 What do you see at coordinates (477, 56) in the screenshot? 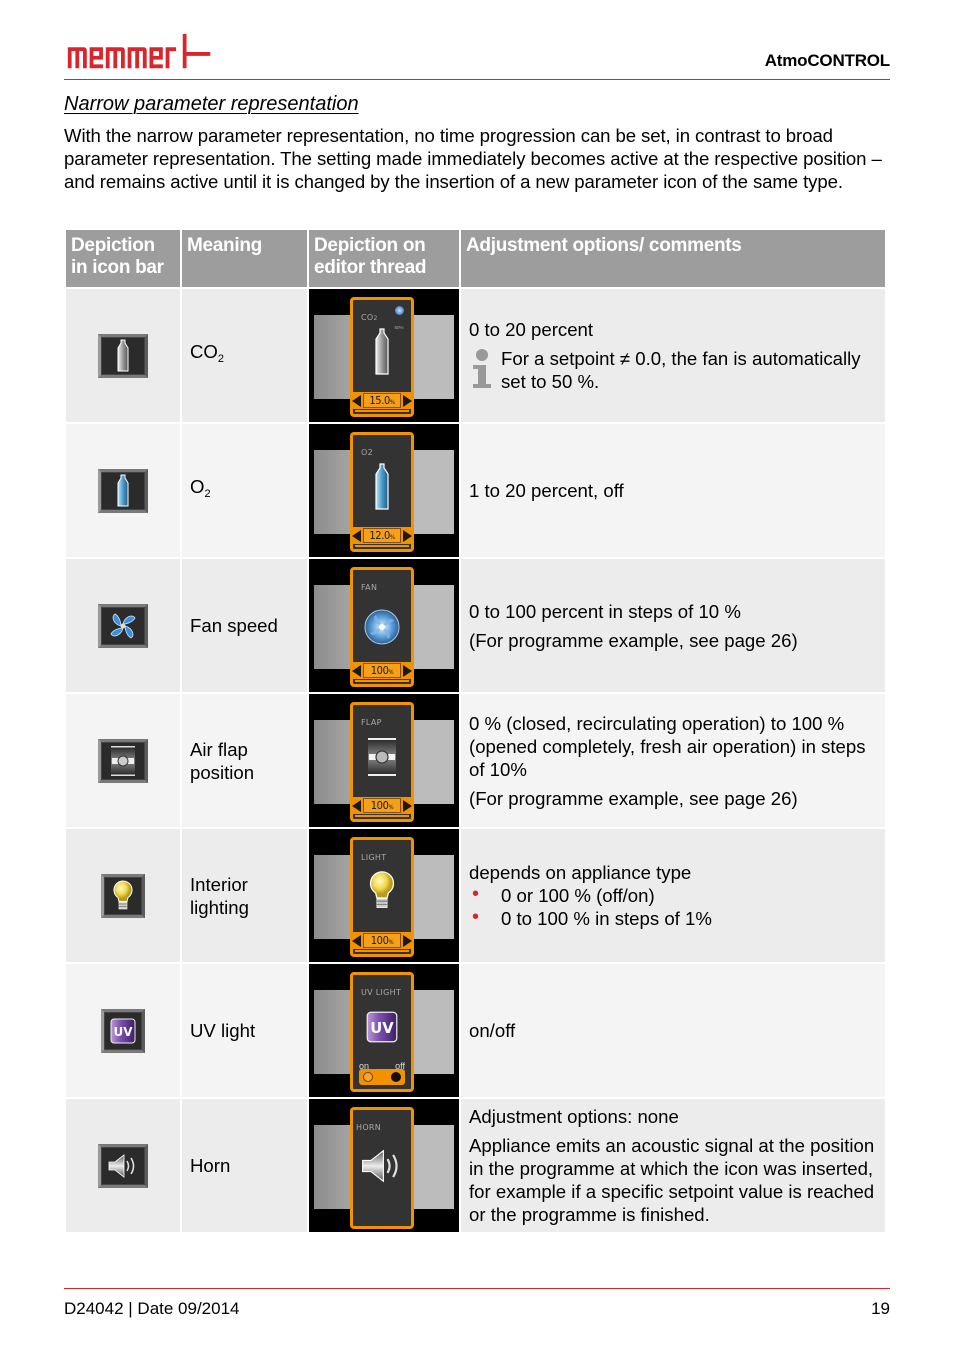
I see `page-header: AtmoCONTROL` at bounding box center [477, 56].